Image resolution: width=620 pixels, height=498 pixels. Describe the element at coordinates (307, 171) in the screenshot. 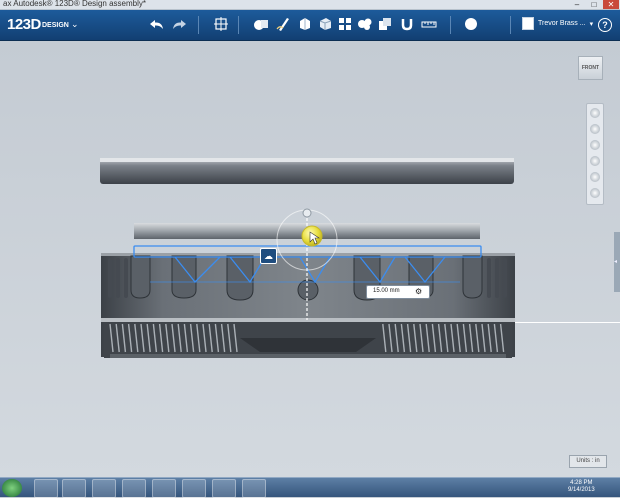

I see `top-lid-part` at that location.